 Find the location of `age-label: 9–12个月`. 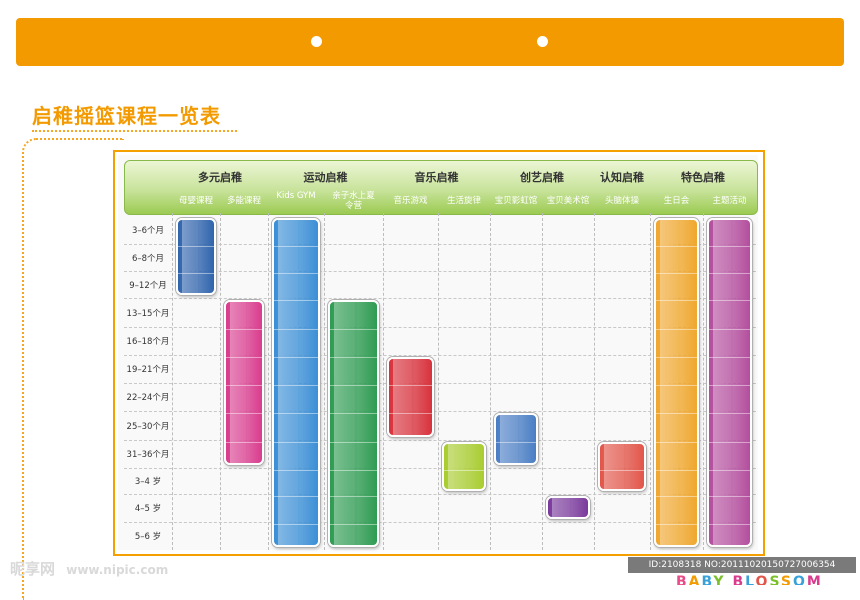

age-label: 9–12个月 is located at coordinates (148, 285).